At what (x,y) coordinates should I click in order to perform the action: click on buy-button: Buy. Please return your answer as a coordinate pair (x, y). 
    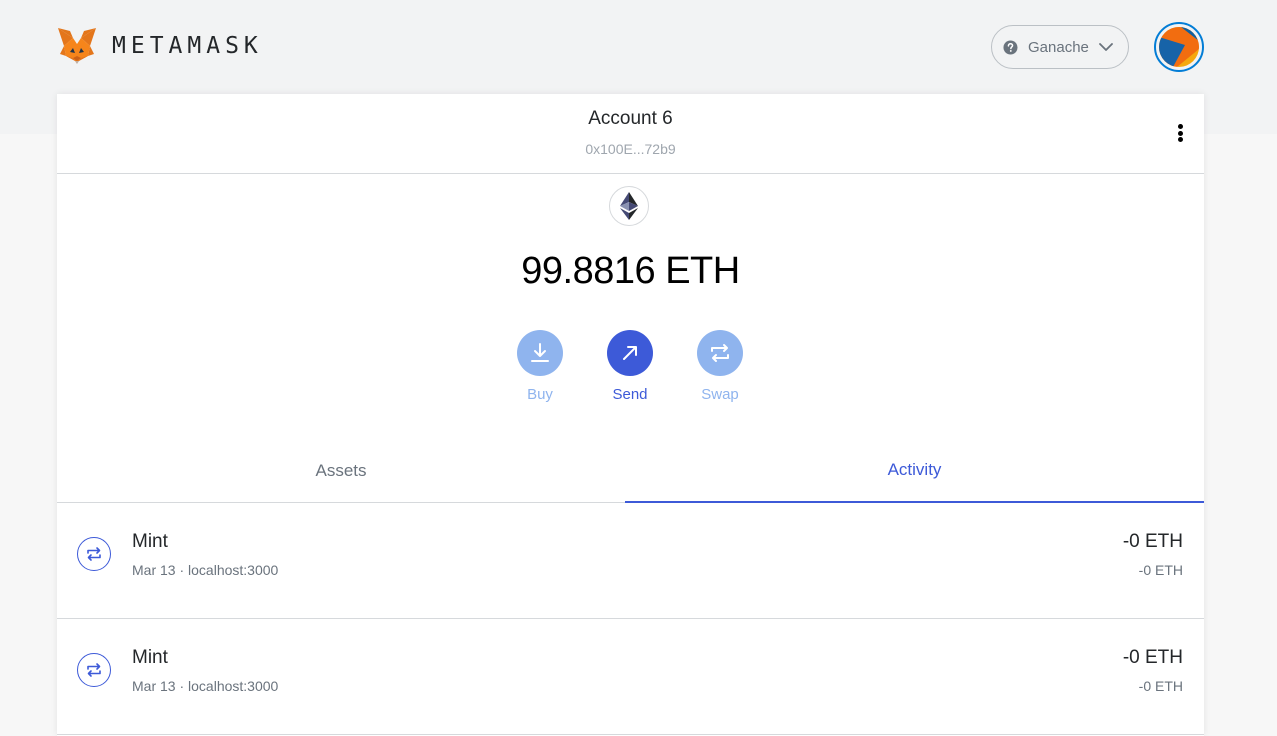
    Looking at the image, I should click on (540, 366).